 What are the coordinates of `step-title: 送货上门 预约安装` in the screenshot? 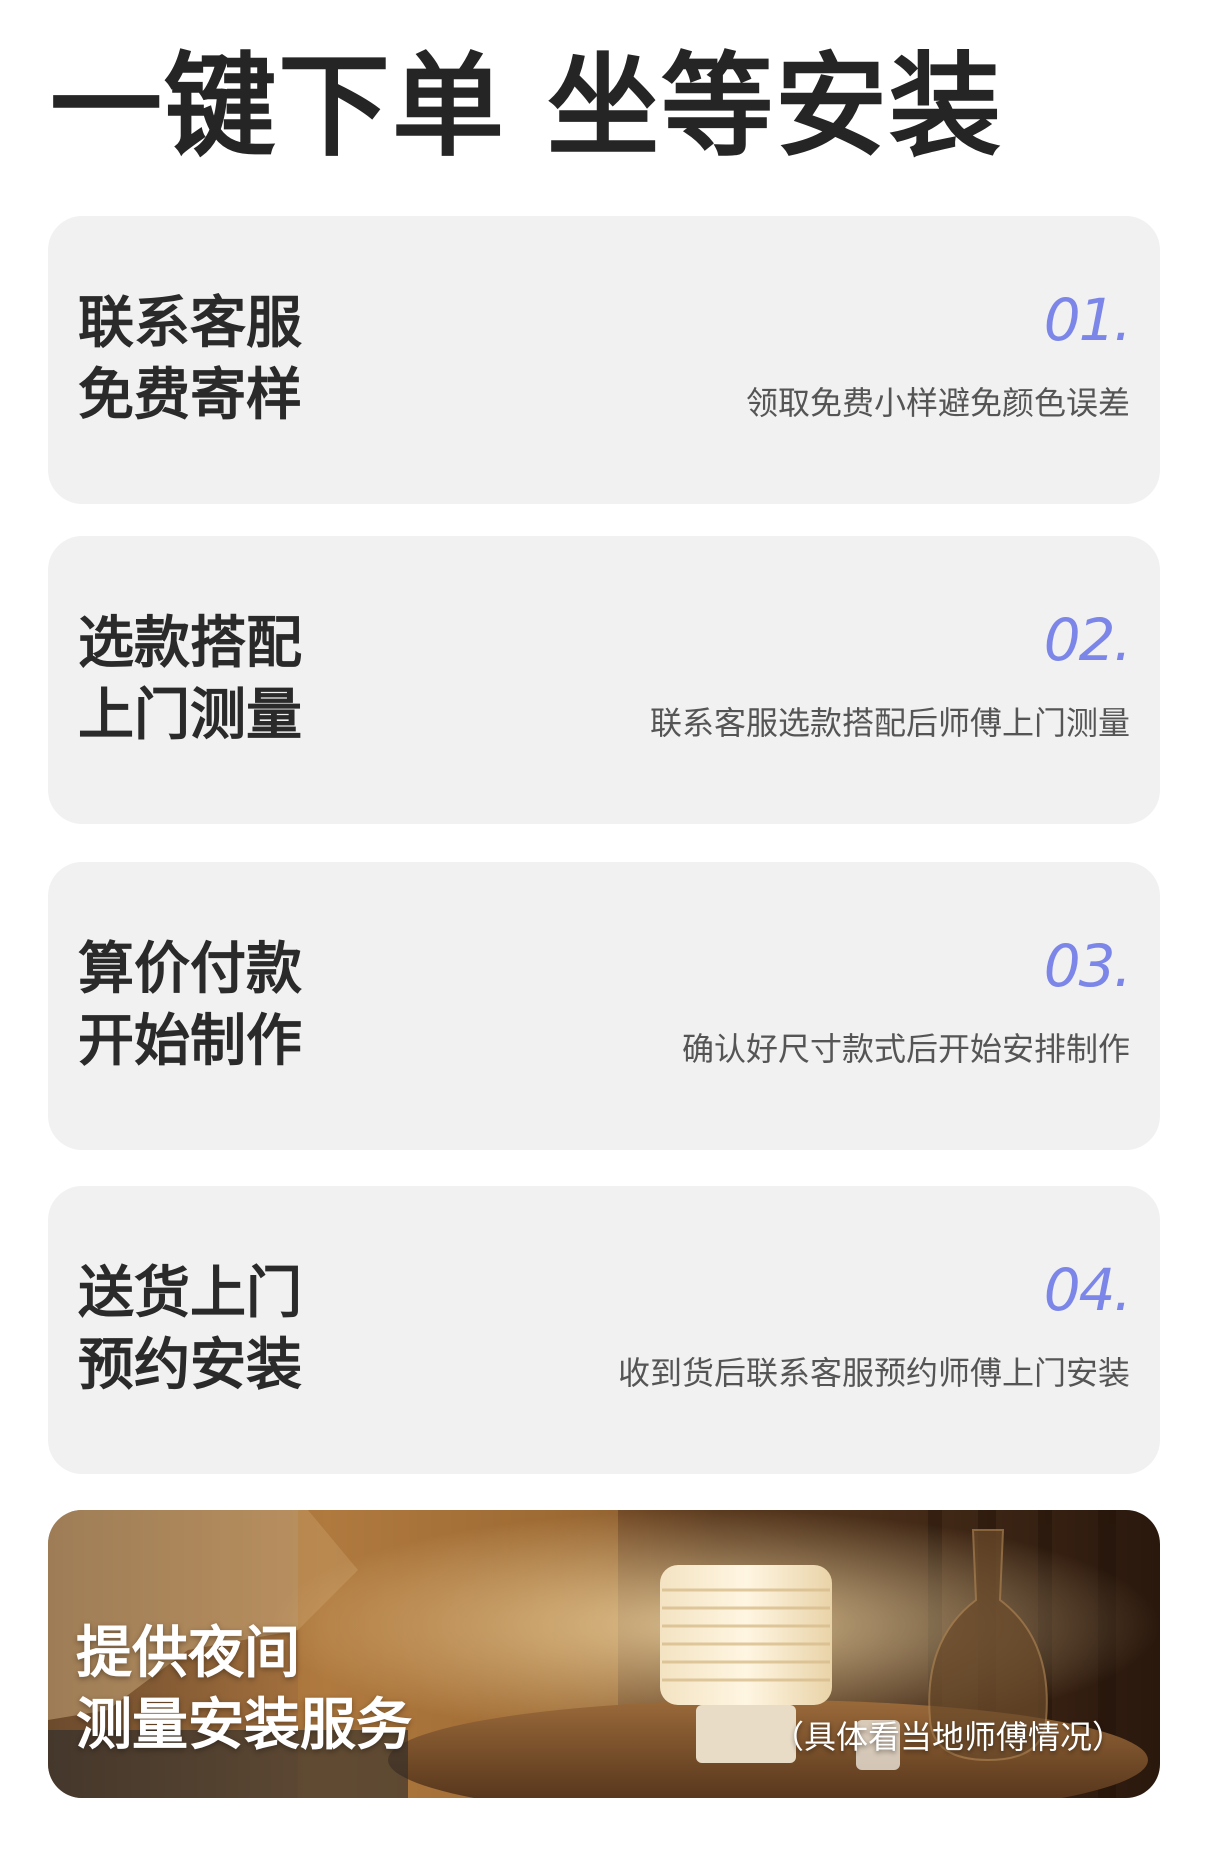 It's located at (190, 1330).